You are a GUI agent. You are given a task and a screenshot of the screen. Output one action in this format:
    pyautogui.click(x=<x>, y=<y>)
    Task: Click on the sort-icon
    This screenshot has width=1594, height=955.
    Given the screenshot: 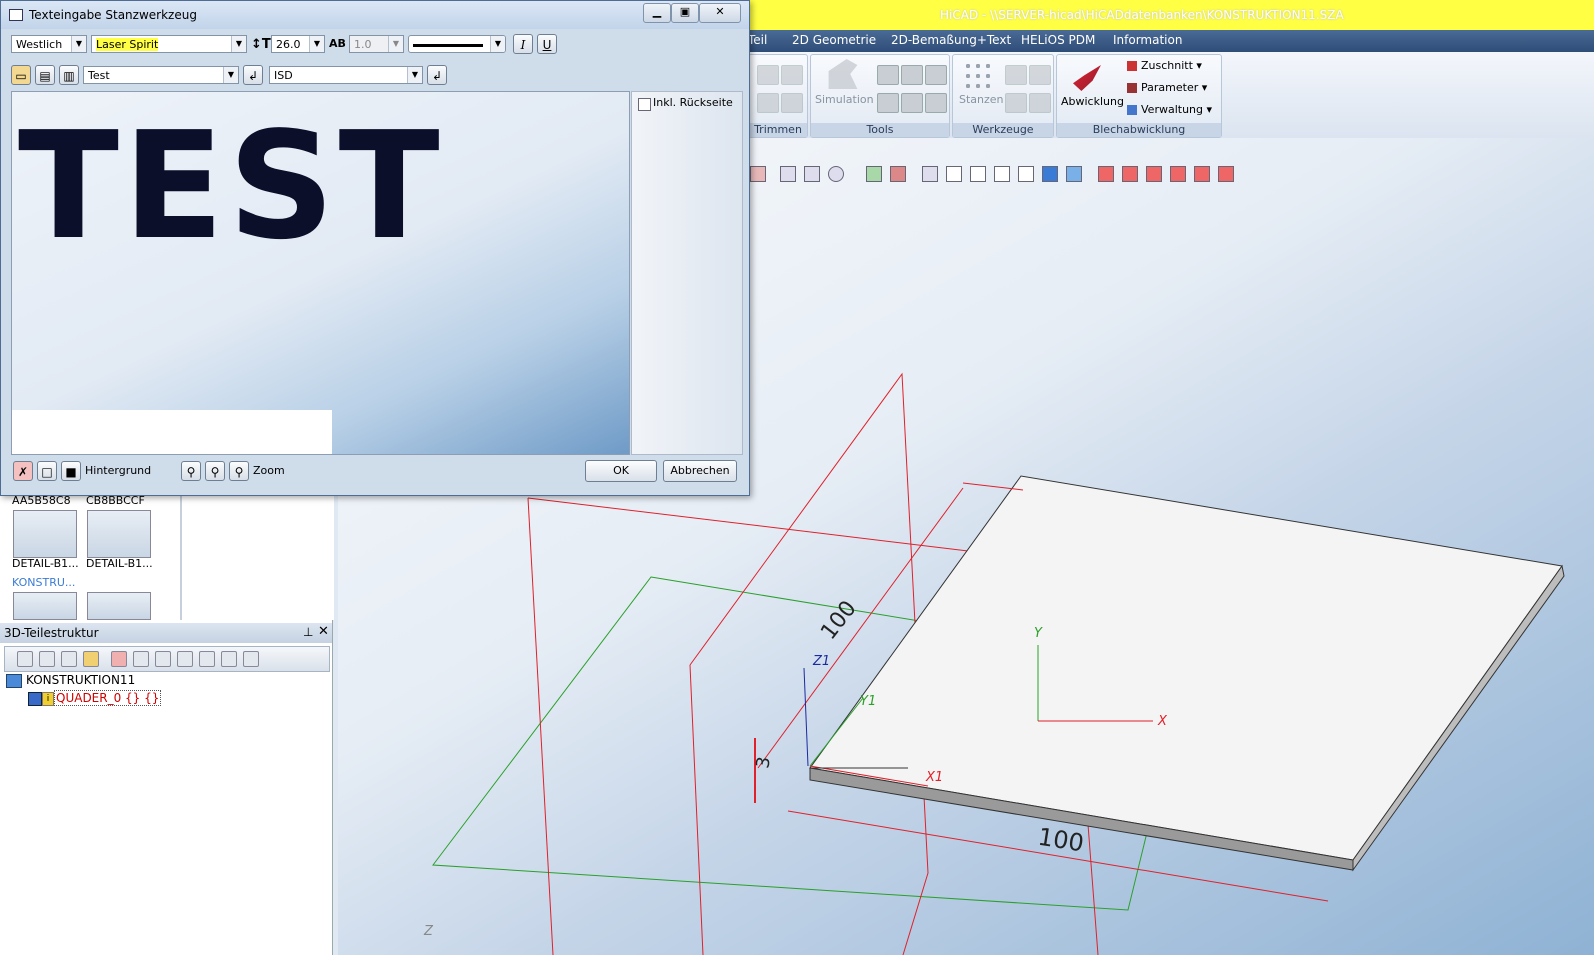 What is the action you would take?
    pyautogui.click(x=251, y=659)
    